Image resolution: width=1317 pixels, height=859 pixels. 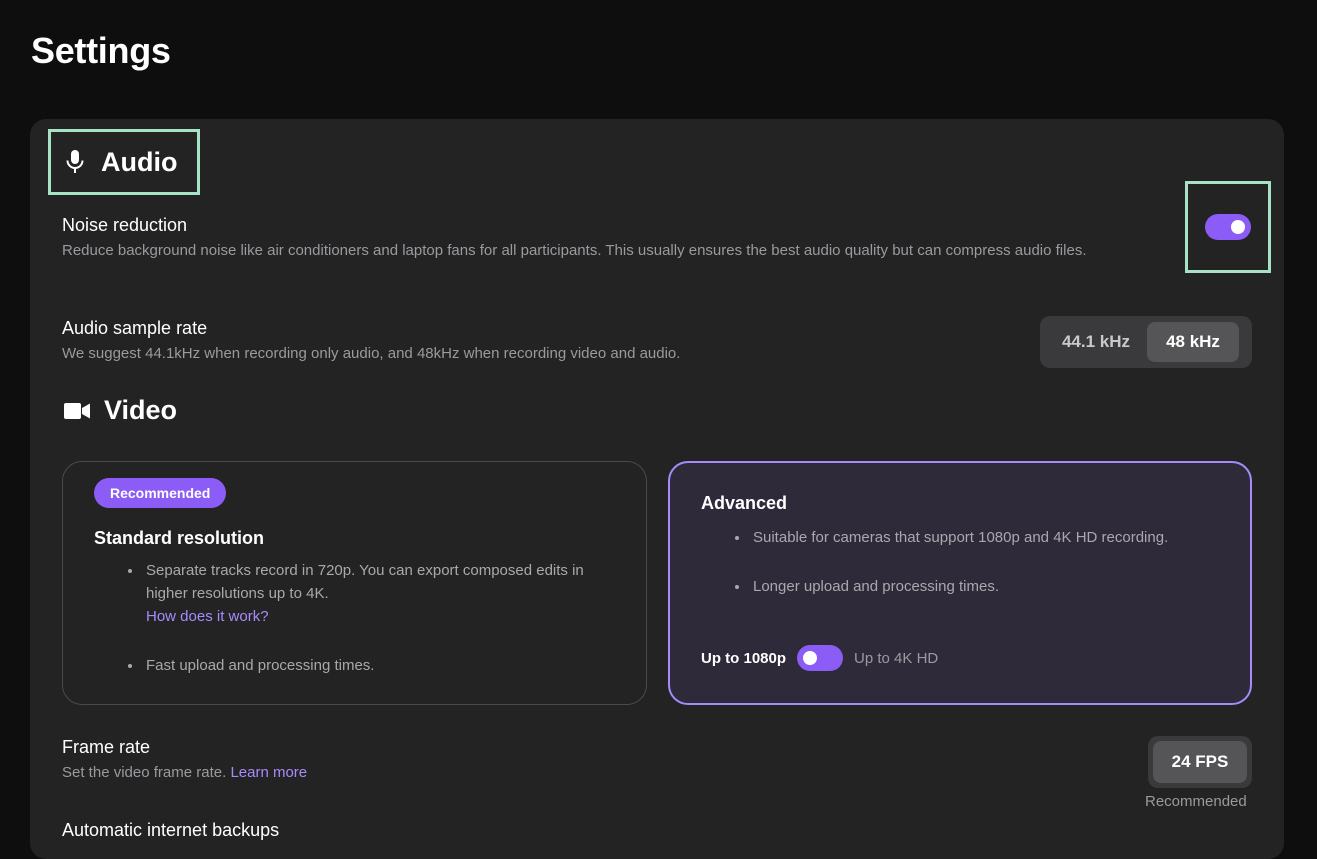 What do you see at coordinates (207, 616) in the screenshot?
I see `how-does-it-work-link: How does it work?` at bounding box center [207, 616].